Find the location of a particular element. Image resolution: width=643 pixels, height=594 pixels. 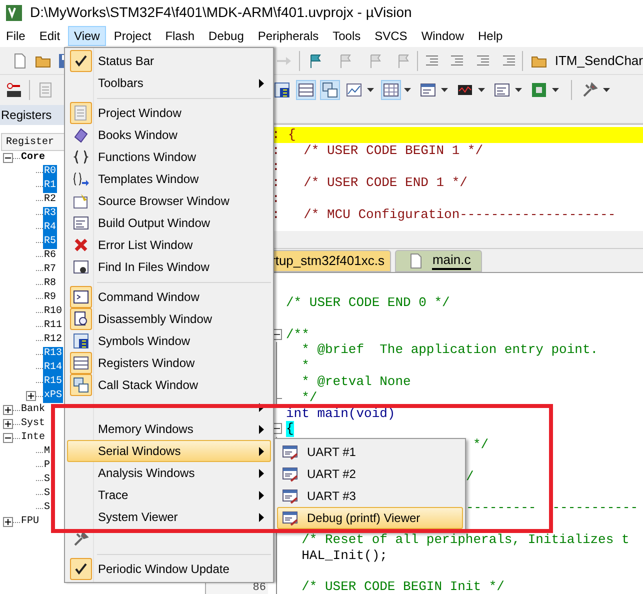

menu-item: Flash is located at coordinates (180, 36).